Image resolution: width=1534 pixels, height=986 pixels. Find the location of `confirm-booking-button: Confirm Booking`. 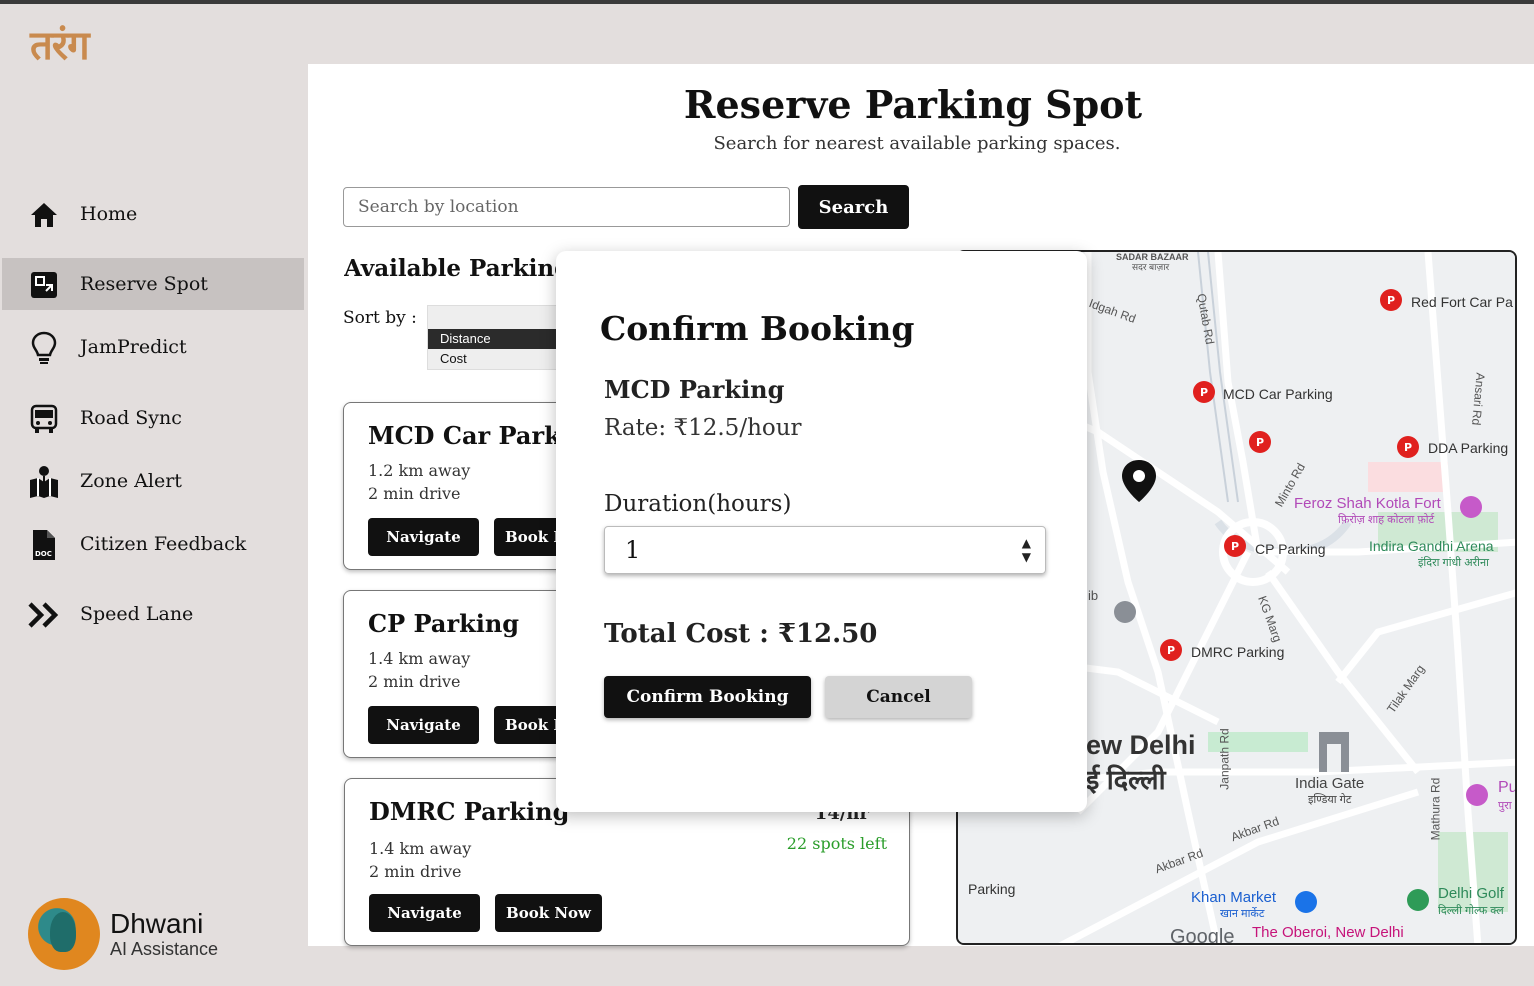

confirm-booking-button: Confirm Booking is located at coordinates (707, 697).